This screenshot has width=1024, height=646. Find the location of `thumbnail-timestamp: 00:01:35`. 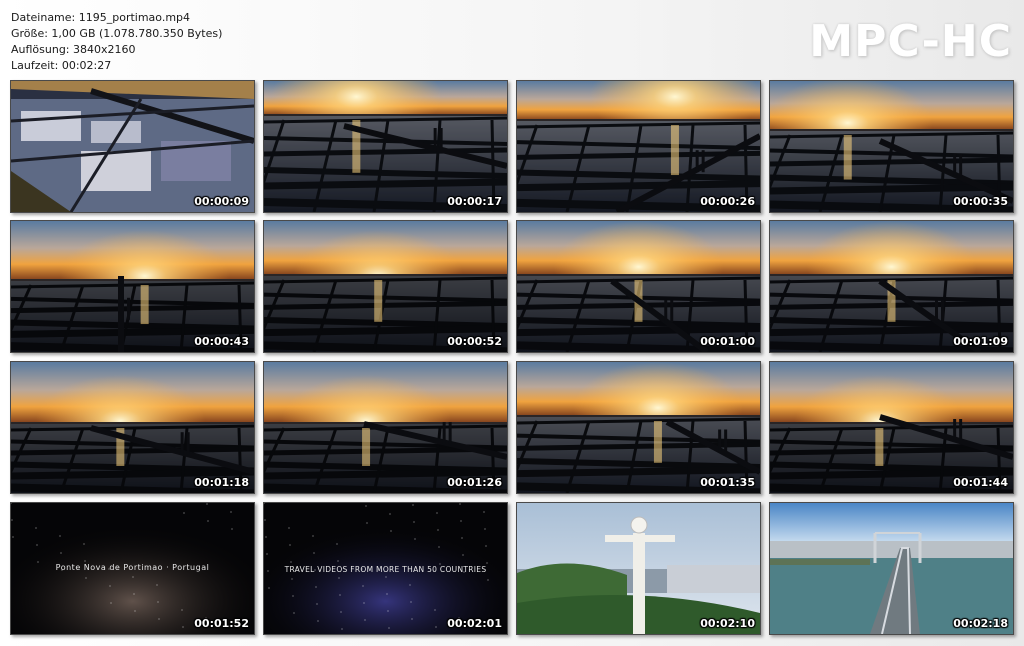

thumbnail-timestamp: 00:01:35 is located at coordinates (727, 482).